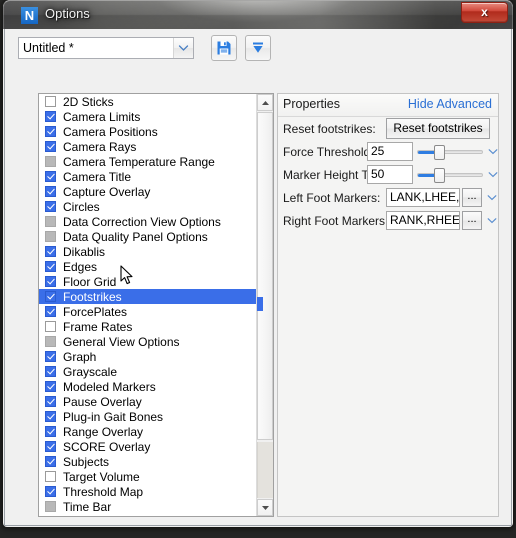 Image resolution: width=516 pixels, height=538 pixels. Describe the element at coordinates (147, 176) in the screenshot. I see `list-item: Camera Title` at that location.